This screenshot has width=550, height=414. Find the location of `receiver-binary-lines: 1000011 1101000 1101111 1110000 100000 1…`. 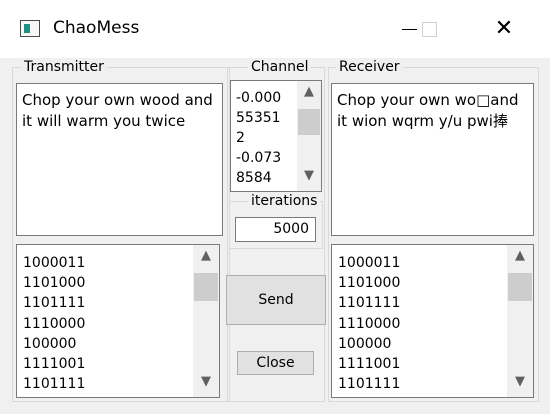

receiver-binary-lines: 1000011 1101000 1101111 1110000 100000 1… is located at coordinates (369, 323).